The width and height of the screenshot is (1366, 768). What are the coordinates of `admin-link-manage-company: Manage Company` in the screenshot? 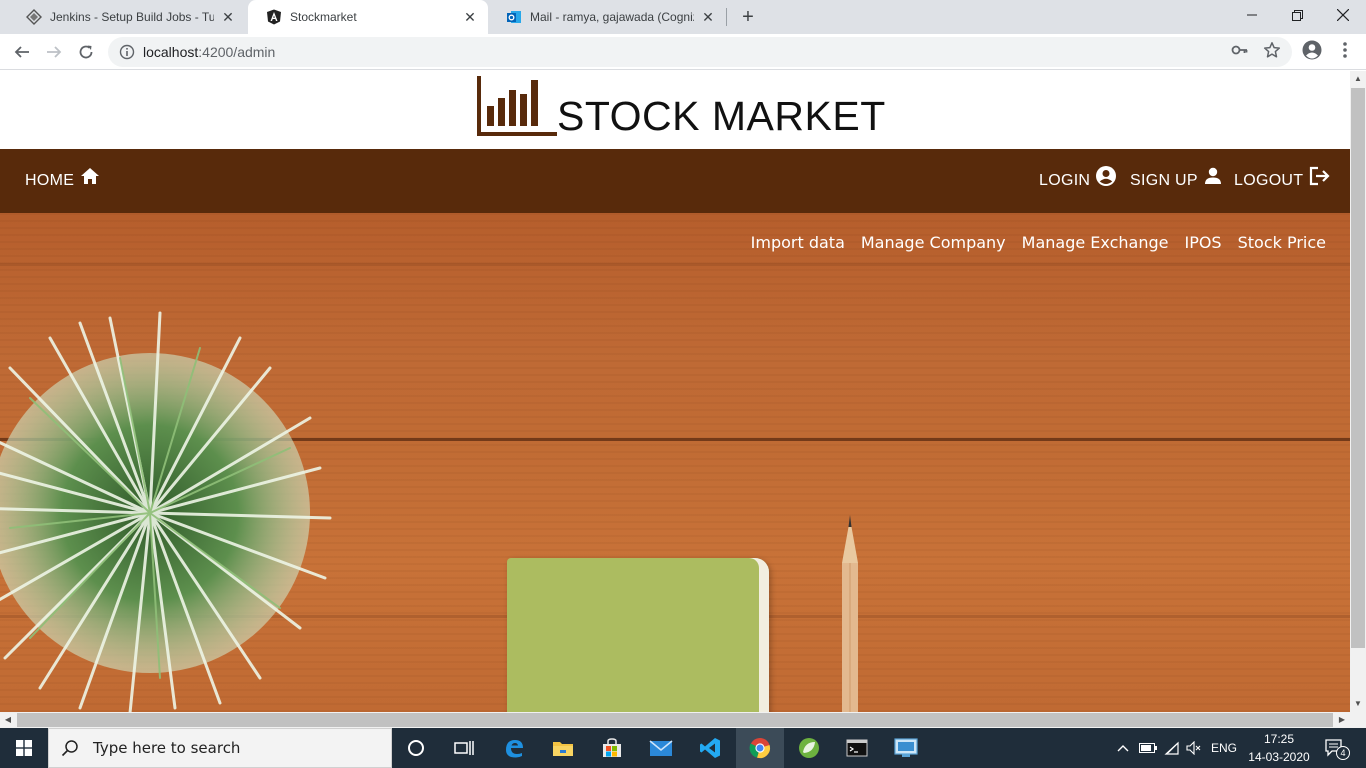 It's located at (933, 242).